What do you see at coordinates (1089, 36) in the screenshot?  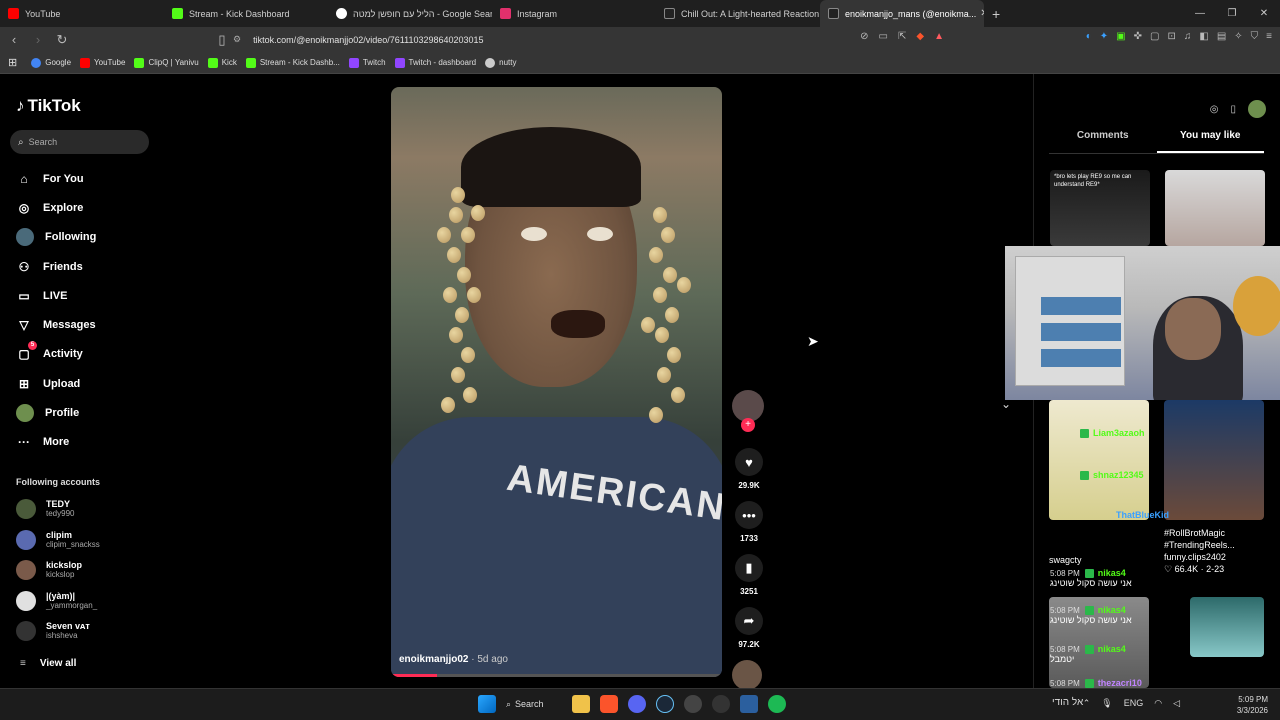 I see `extension-1-icon: ◐` at bounding box center [1089, 36].